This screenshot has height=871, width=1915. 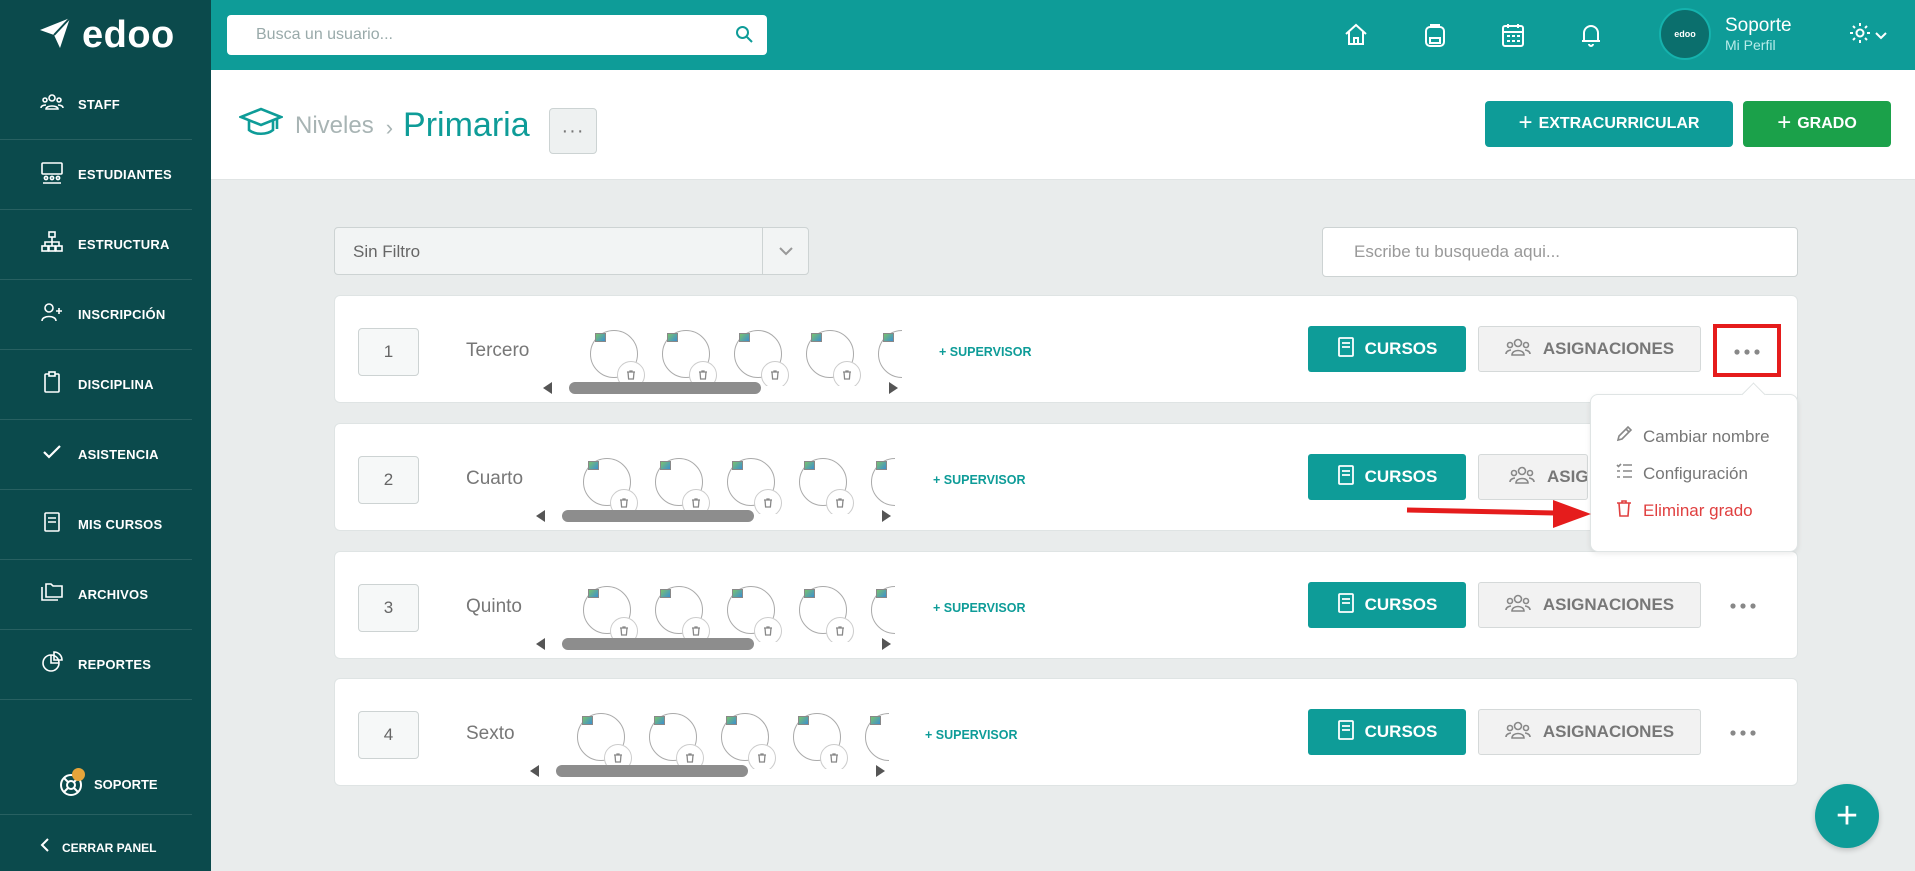 I want to click on sidebar-item-archivos: ARCHIVOS, so click(x=96, y=595).